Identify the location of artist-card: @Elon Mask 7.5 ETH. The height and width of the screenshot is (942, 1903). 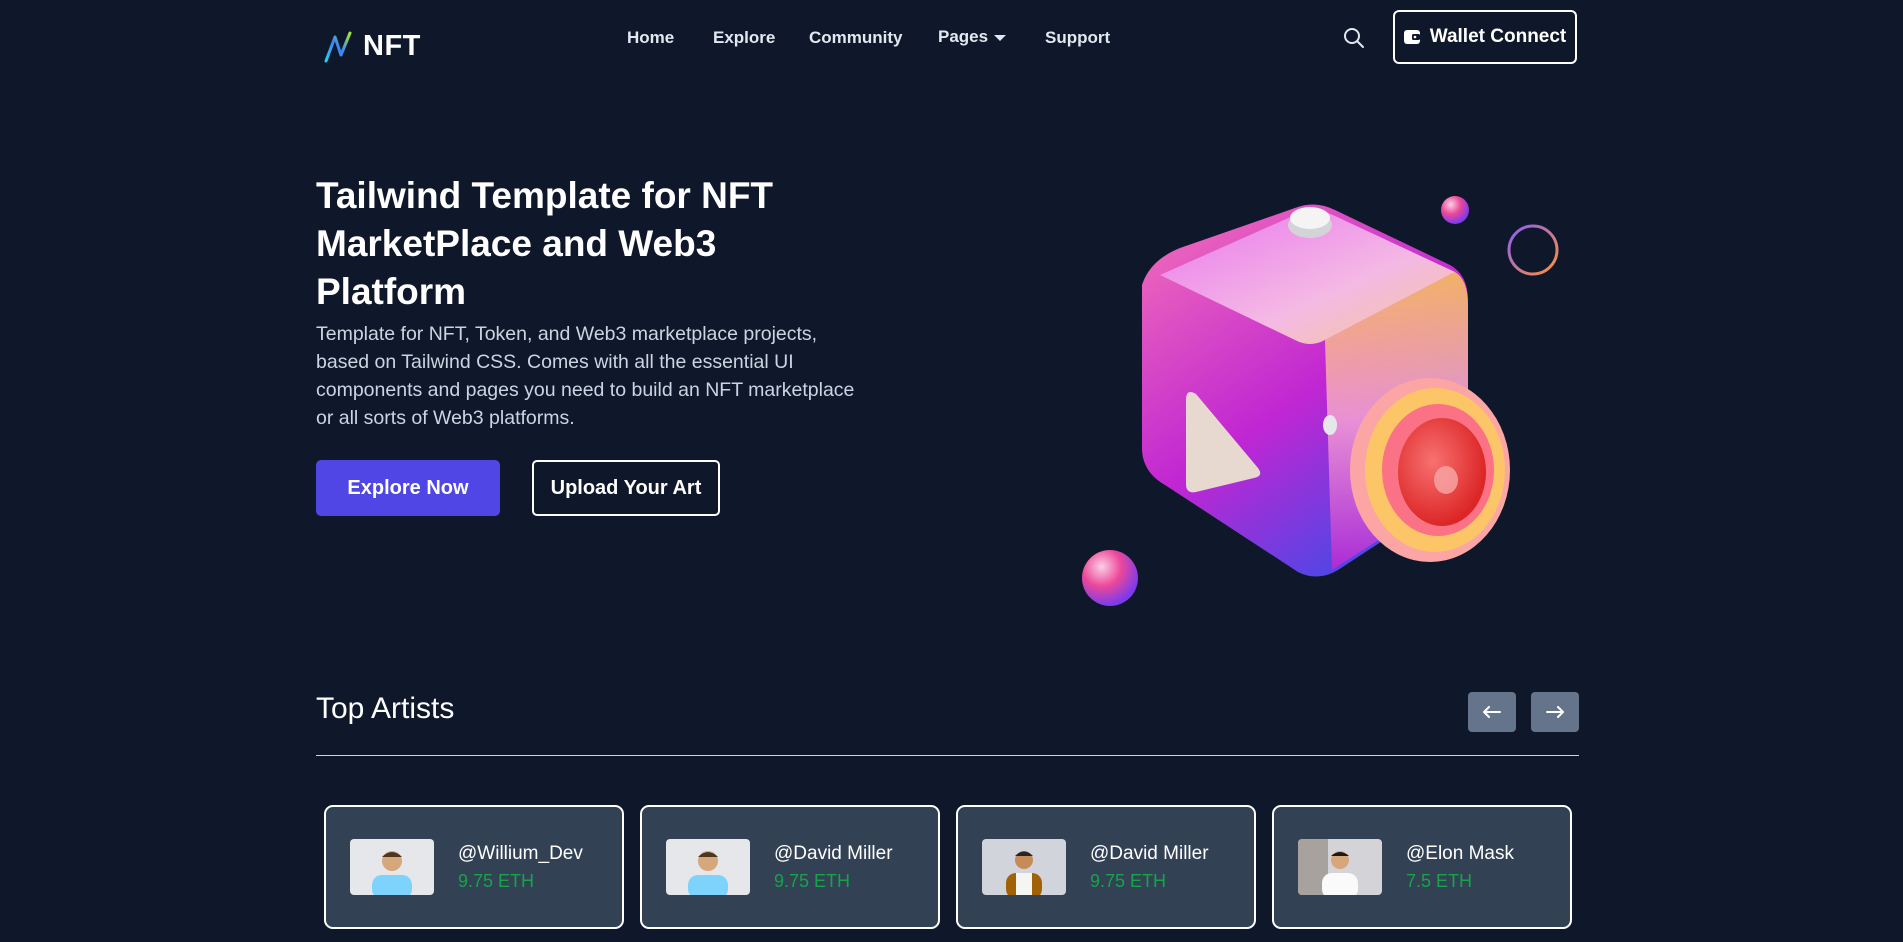
(1422, 867).